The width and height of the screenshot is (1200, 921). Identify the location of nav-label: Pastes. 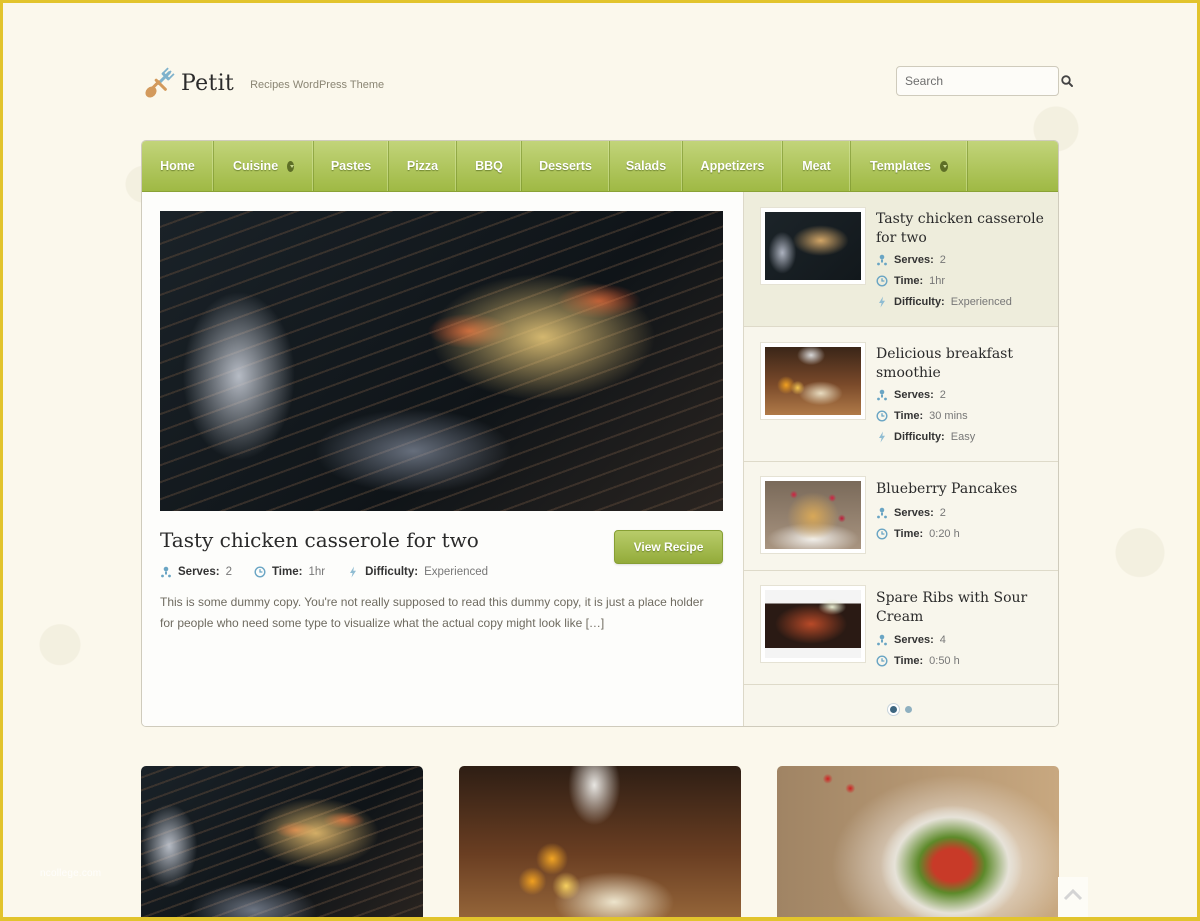
(351, 166).